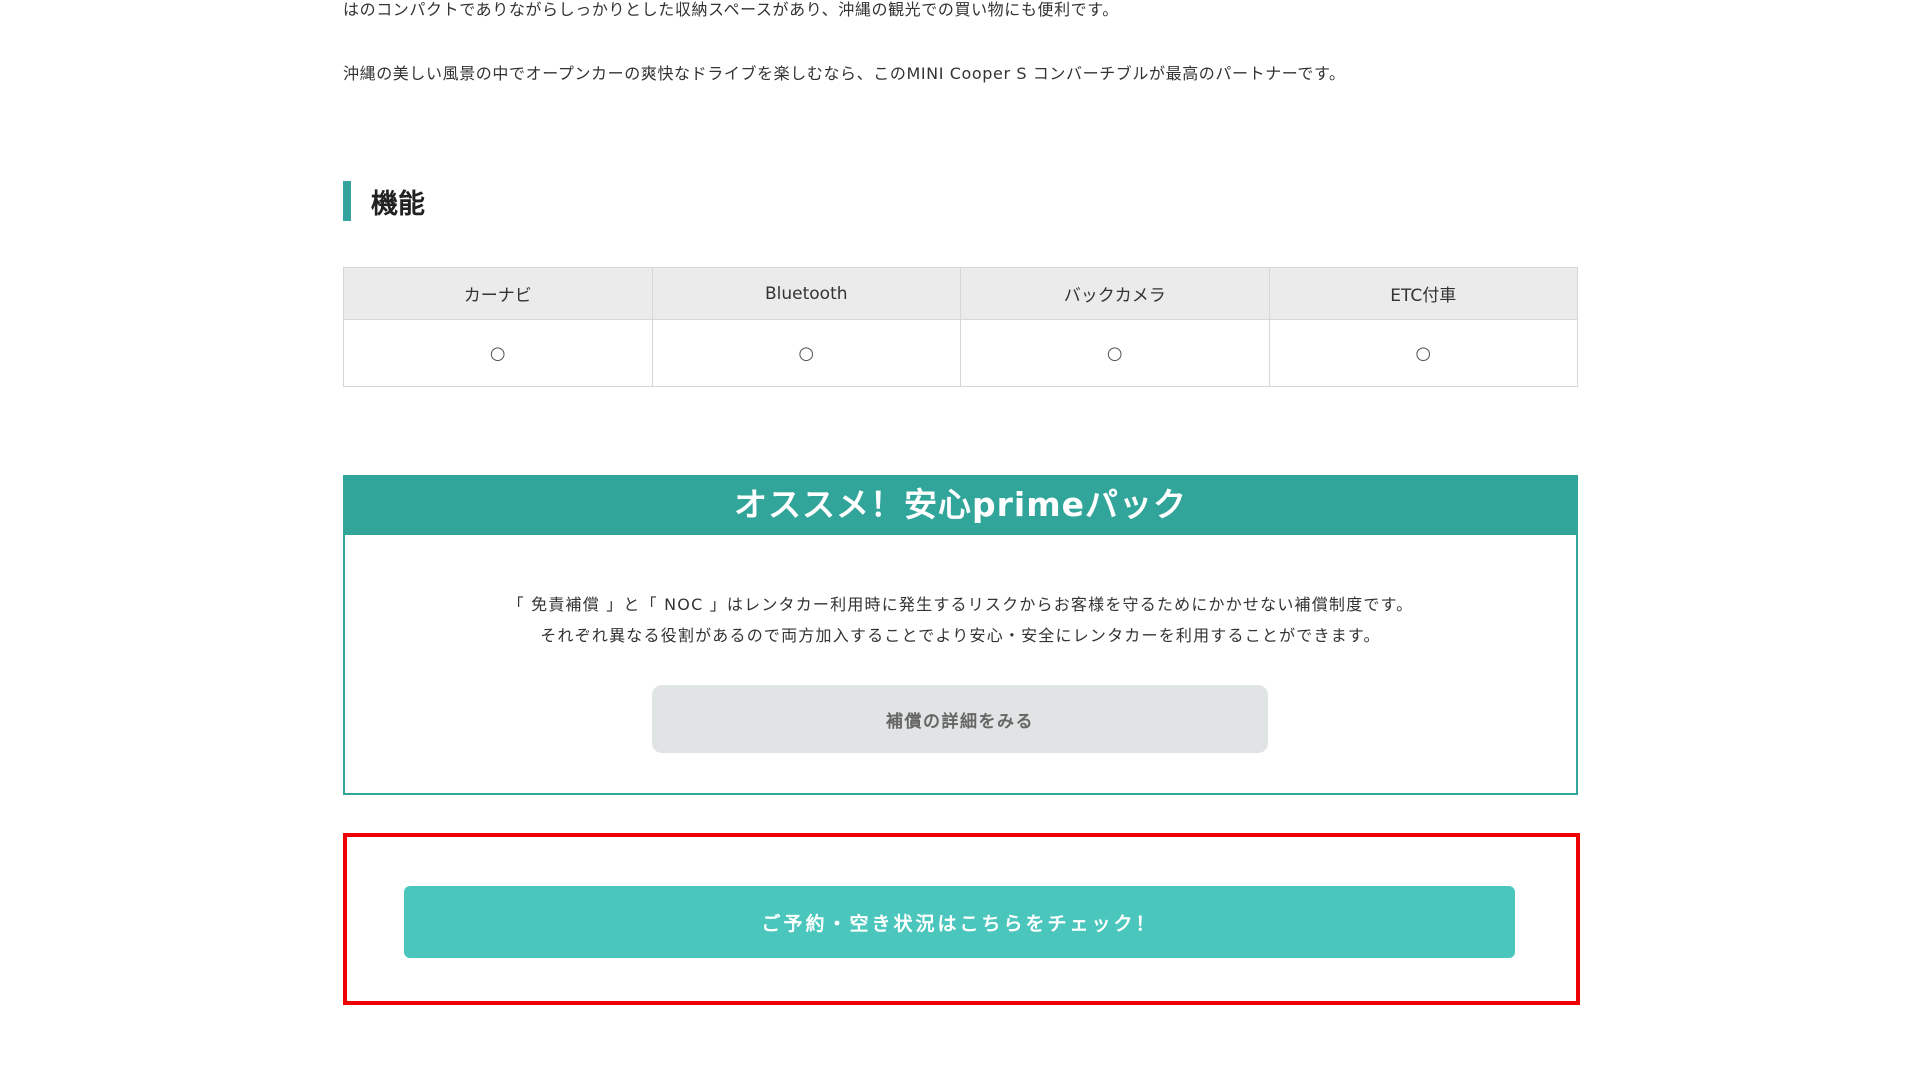  I want to click on heading-accent-bar, so click(347, 201).